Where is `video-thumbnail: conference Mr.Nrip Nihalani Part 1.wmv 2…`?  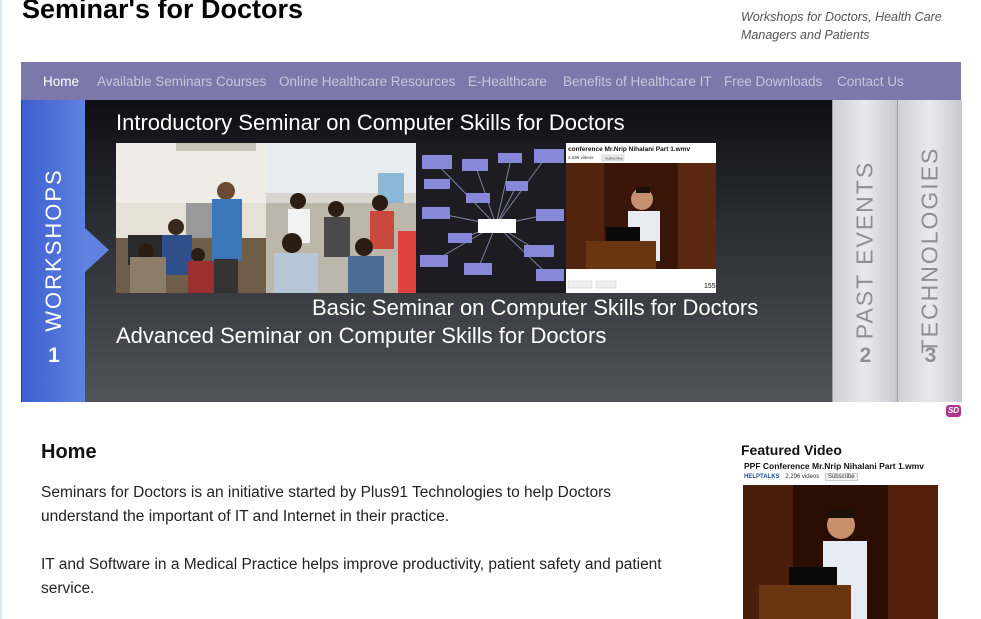 video-thumbnail: conference Mr.Nrip Nihalani Part 1.wmv 2… is located at coordinates (641, 218).